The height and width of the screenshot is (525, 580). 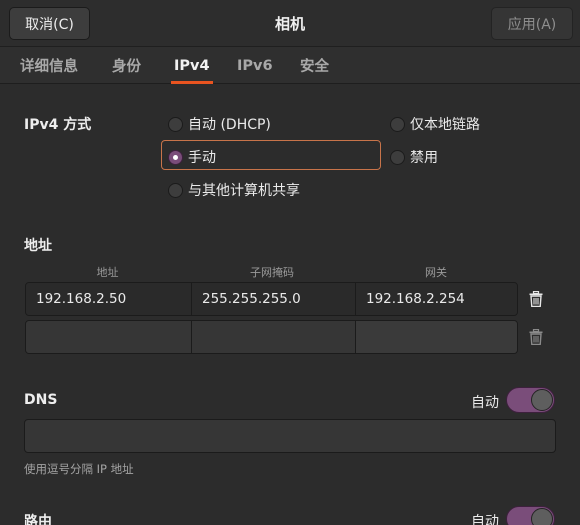 What do you see at coordinates (272, 272) in the screenshot?
I see `column-header-netmask: 子网掩码` at bounding box center [272, 272].